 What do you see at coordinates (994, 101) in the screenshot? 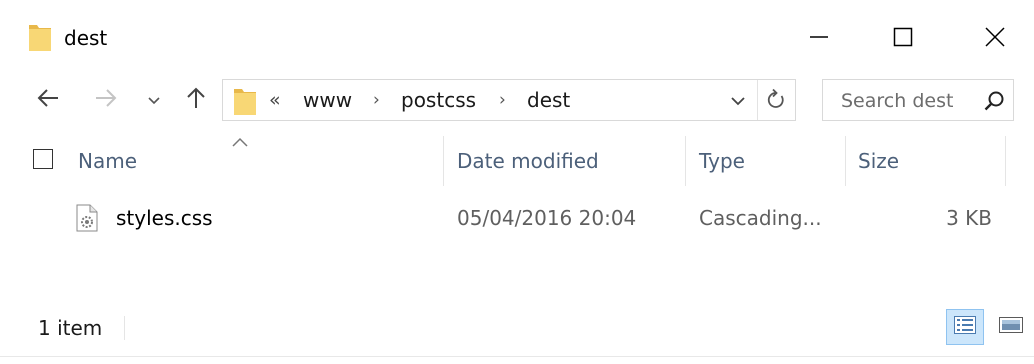
I see `search-icon` at bounding box center [994, 101].